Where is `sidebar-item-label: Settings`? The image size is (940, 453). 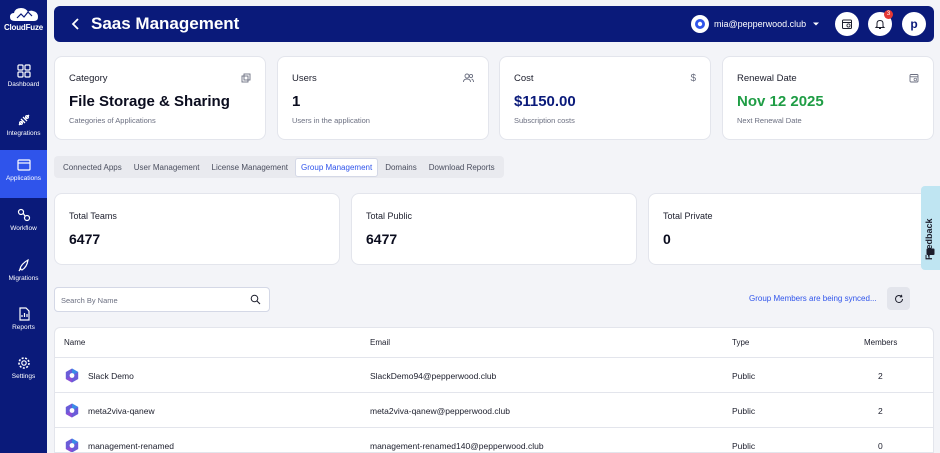 sidebar-item-label: Settings is located at coordinates (23, 376).